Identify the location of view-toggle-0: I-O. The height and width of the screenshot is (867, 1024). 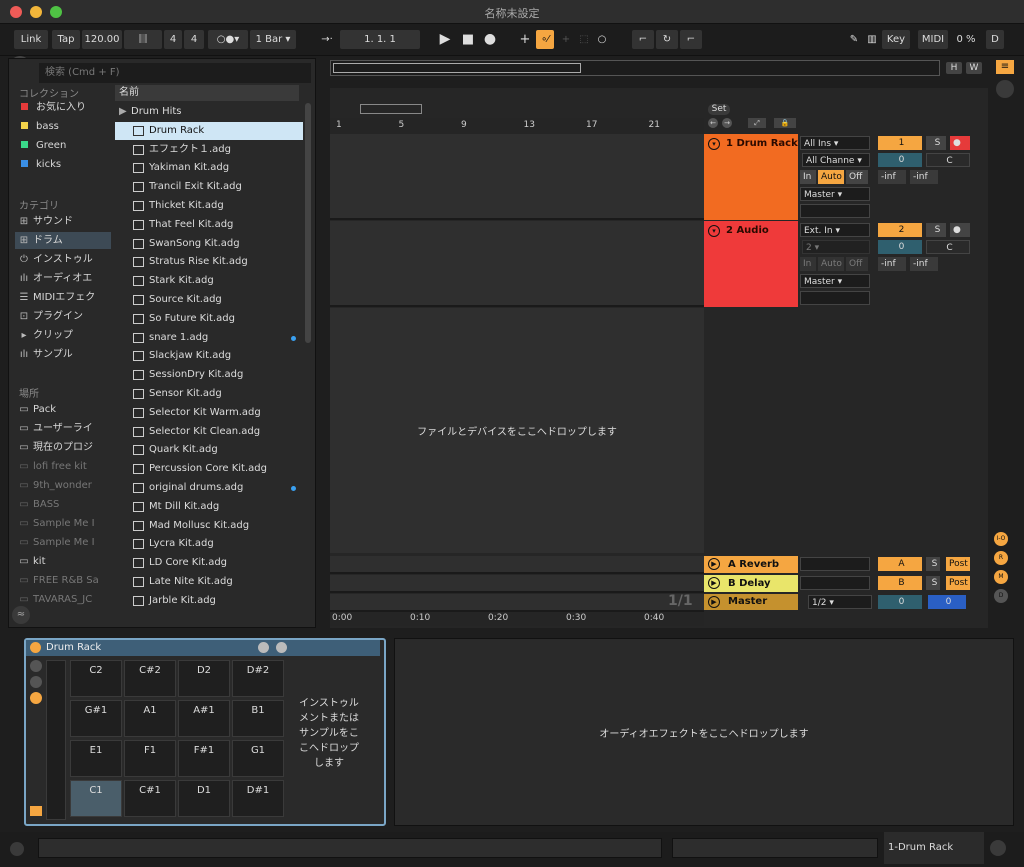
(1001, 539).